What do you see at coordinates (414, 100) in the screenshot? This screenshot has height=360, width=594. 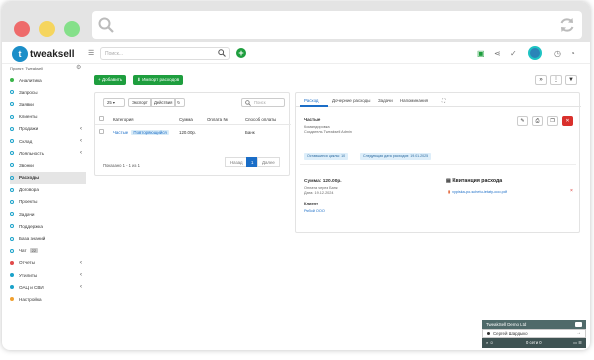 I see `tab-reminders: Напоминания` at bounding box center [414, 100].